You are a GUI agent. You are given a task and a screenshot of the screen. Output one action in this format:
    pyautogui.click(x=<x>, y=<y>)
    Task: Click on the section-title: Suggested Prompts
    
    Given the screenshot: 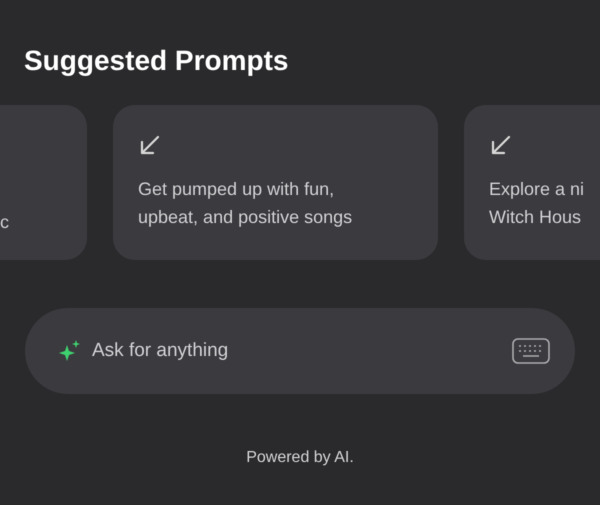 What is the action you would take?
    pyautogui.click(x=156, y=61)
    